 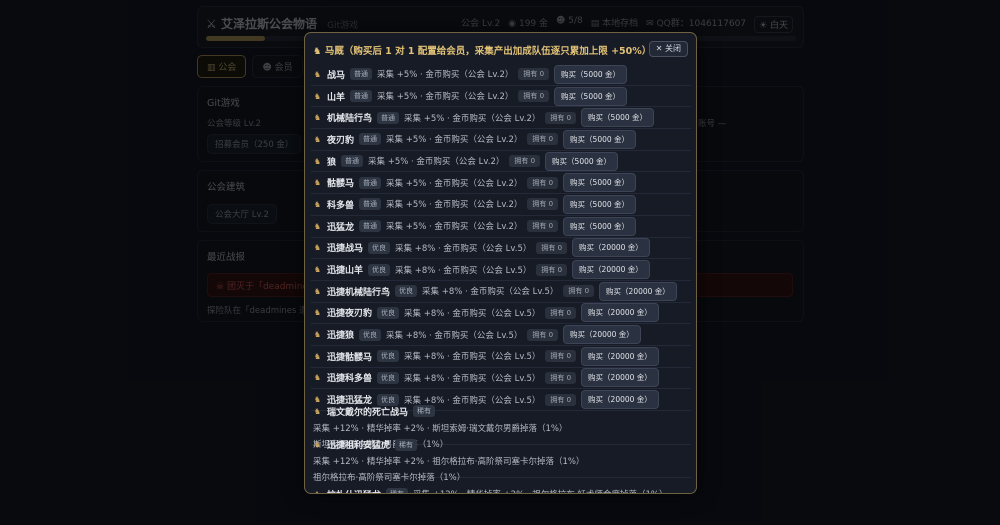 What do you see at coordinates (345, 249) in the screenshot?
I see `mount-name: 迅捷战马` at bounding box center [345, 249].